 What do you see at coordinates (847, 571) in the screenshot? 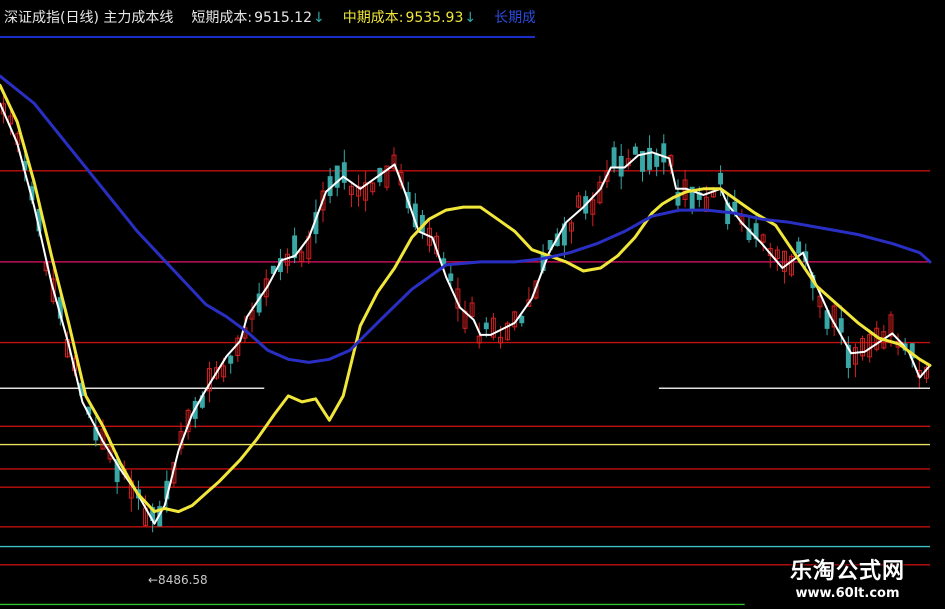
I see `watermark-title: 乐淘公式网` at bounding box center [847, 571].